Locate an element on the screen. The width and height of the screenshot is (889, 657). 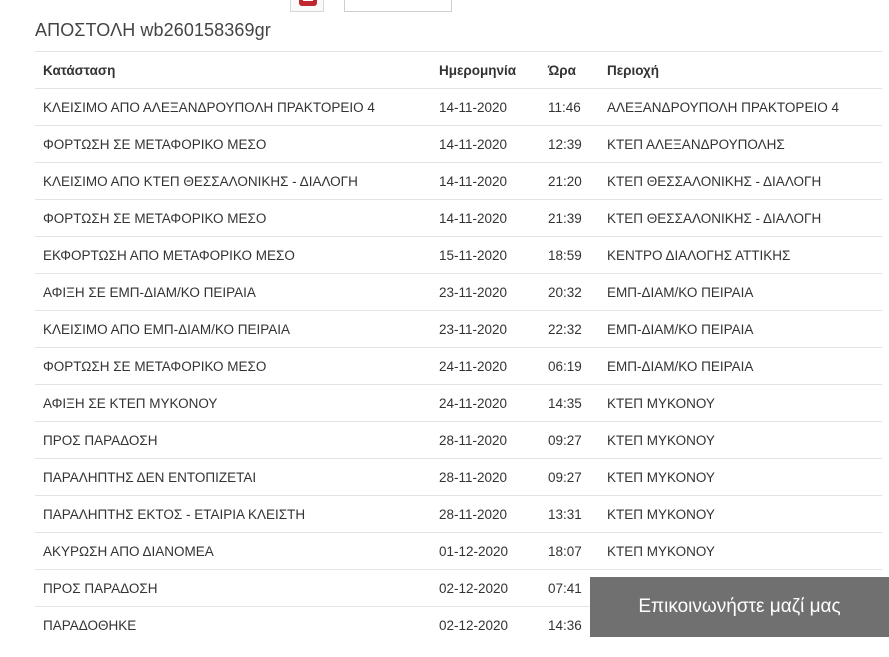
top-controls is located at coordinates (371, 6).